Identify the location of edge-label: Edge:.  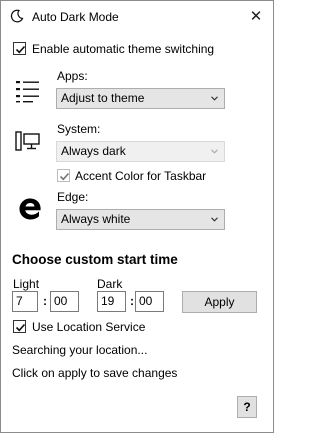
(73, 197).